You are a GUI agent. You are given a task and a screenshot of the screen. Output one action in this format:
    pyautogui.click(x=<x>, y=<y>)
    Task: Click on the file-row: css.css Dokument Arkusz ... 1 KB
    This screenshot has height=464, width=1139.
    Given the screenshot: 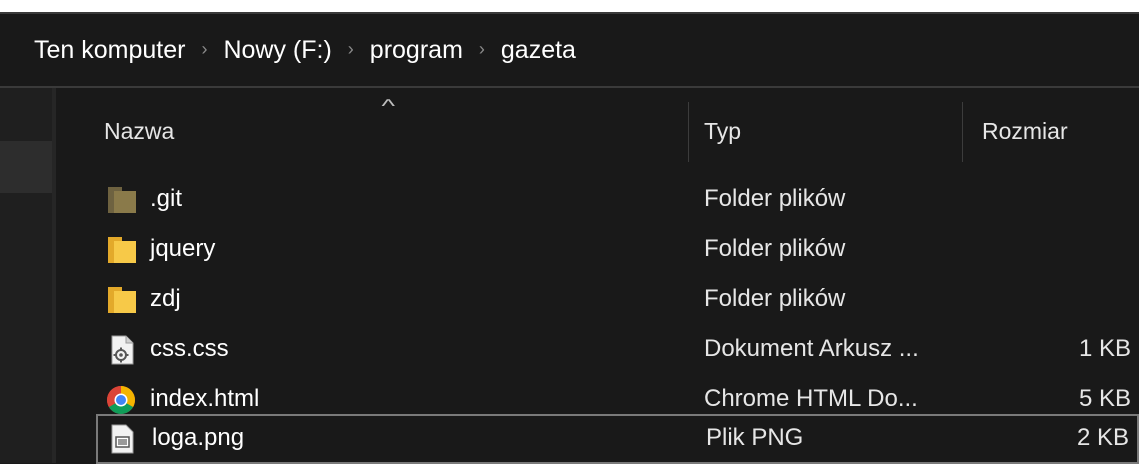 What is the action you would take?
    pyautogui.click(x=617, y=350)
    